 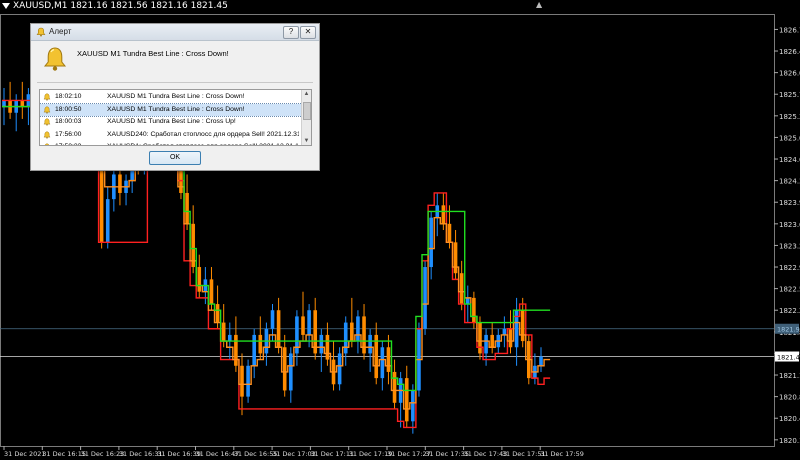 I want to click on dialog-separator, so click(x=175, y=82).